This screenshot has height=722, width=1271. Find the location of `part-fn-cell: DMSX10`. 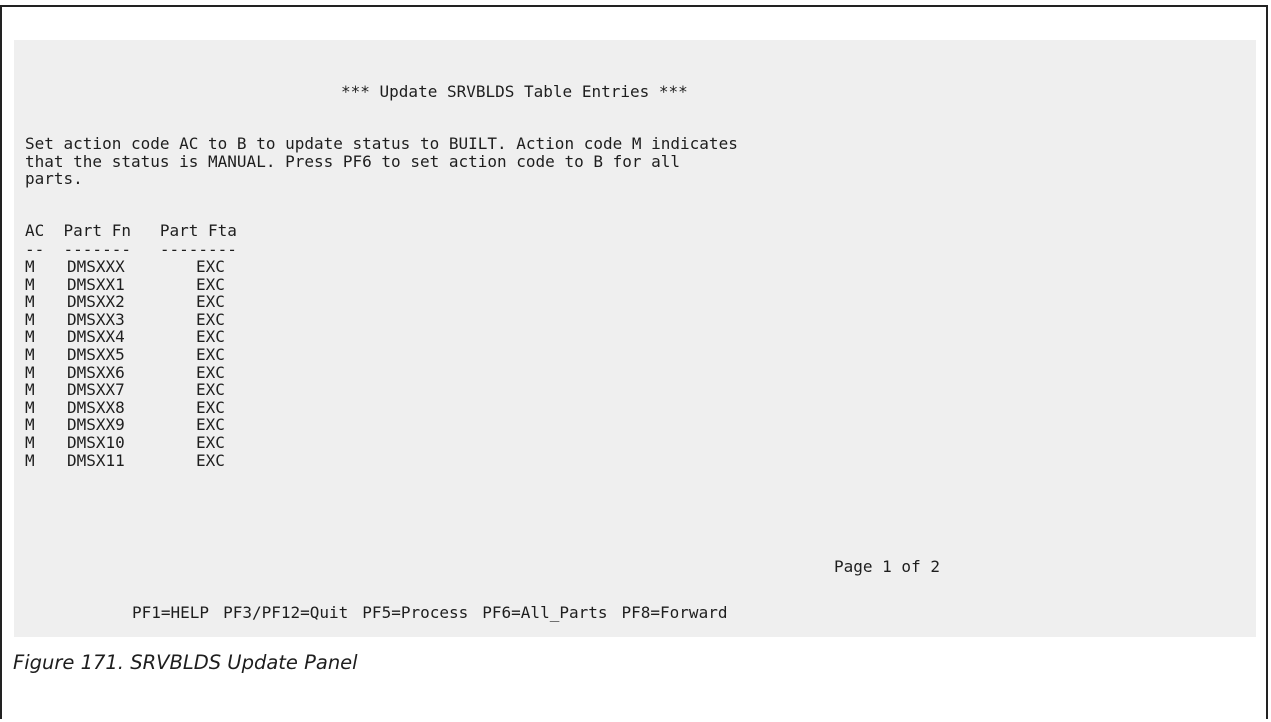

part-fn-cell: DMSX10 is located at coordinates (96, 442).